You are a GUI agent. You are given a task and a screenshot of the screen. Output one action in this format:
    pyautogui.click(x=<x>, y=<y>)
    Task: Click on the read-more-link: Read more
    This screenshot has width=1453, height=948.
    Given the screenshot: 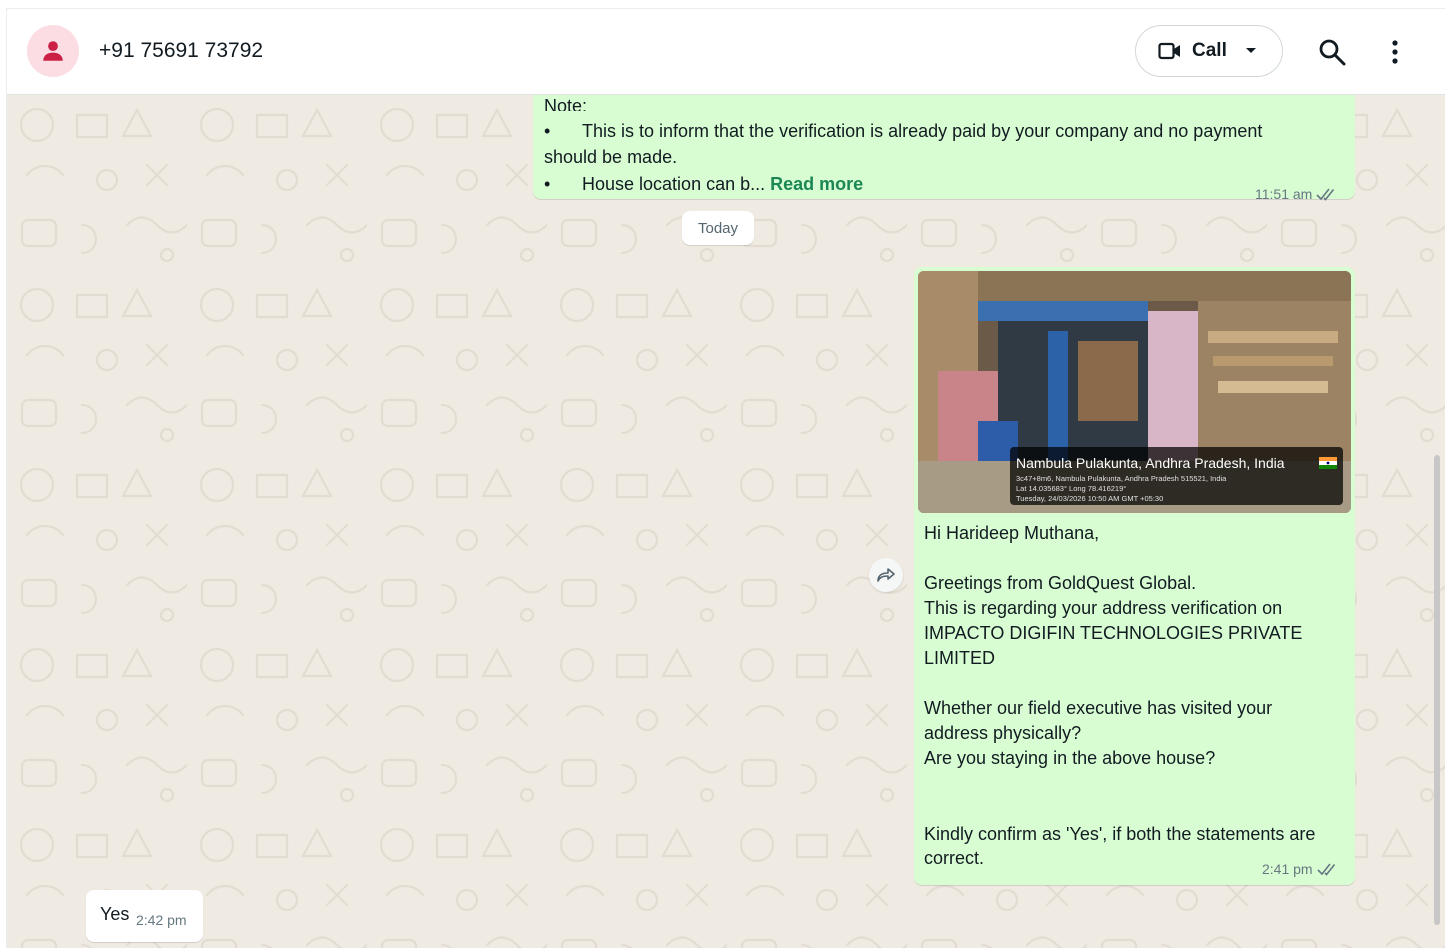 What is the action you would take?
    pyautogui.click(x=816, y=184)
    